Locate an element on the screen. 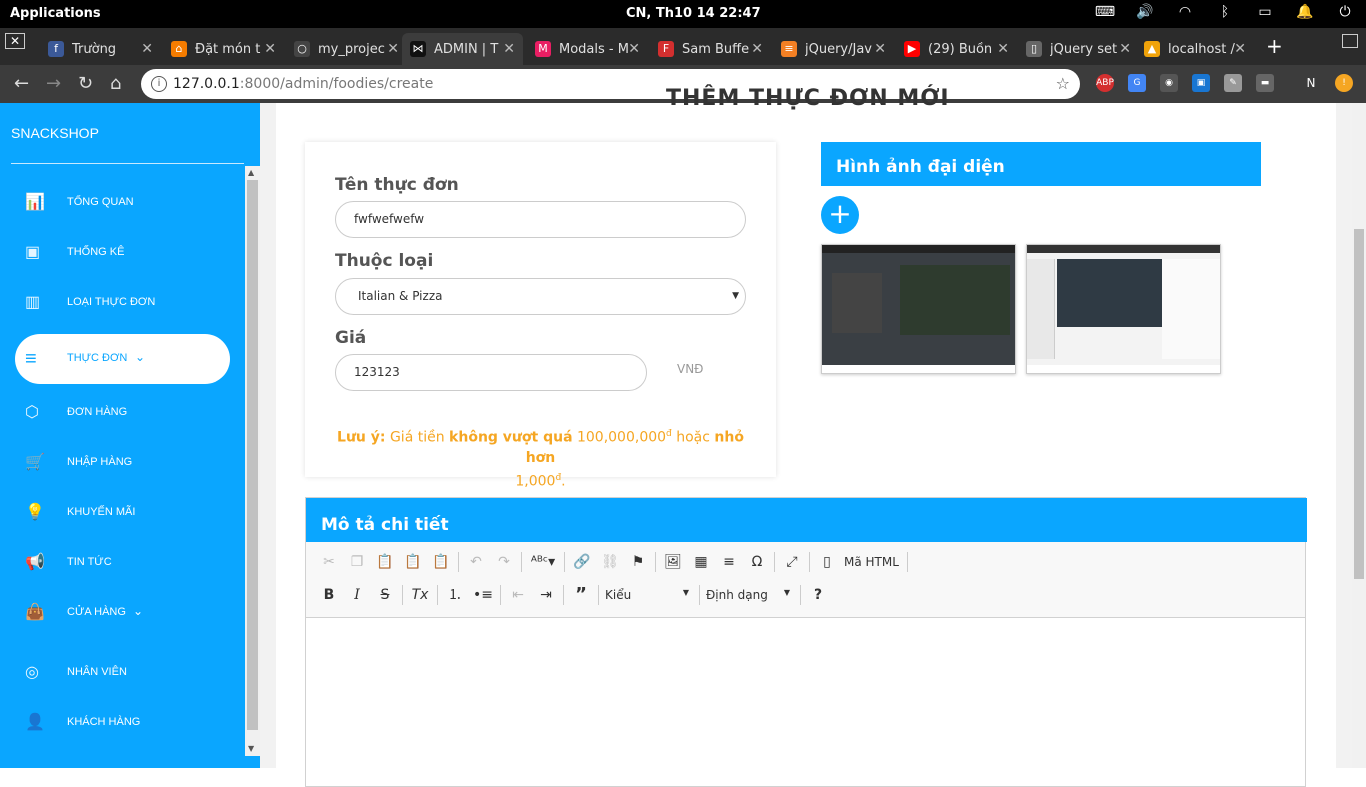 The height and width of the screenshot is (787, 1366). bookmark-star-icon: ☆ is located at coordinates (1063, 84).